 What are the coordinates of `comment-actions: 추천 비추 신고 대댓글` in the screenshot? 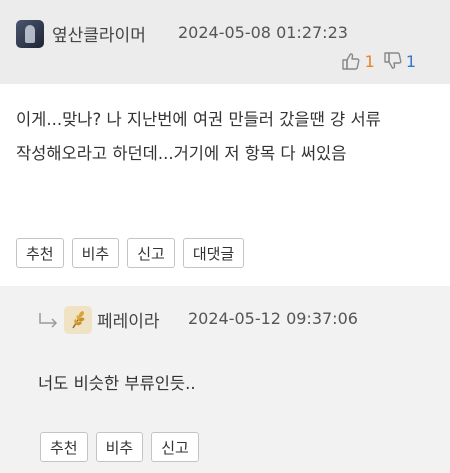 It's located at (130, 253).